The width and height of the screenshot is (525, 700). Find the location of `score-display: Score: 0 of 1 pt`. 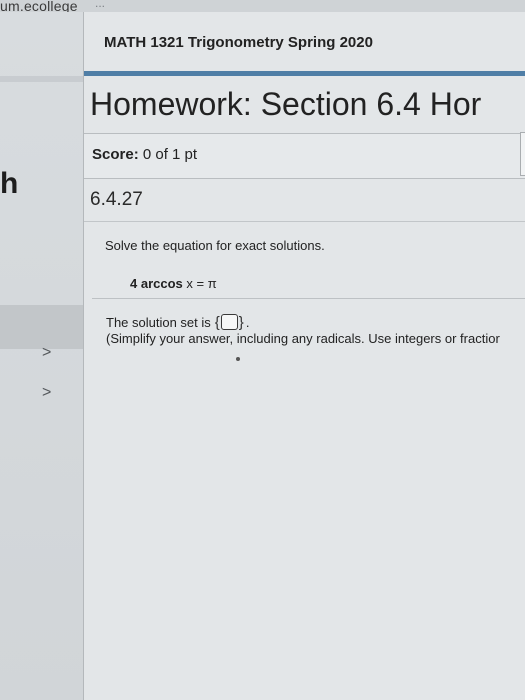

score-display: Score: 0 of 1 pt is located at coordinates (144, 154).